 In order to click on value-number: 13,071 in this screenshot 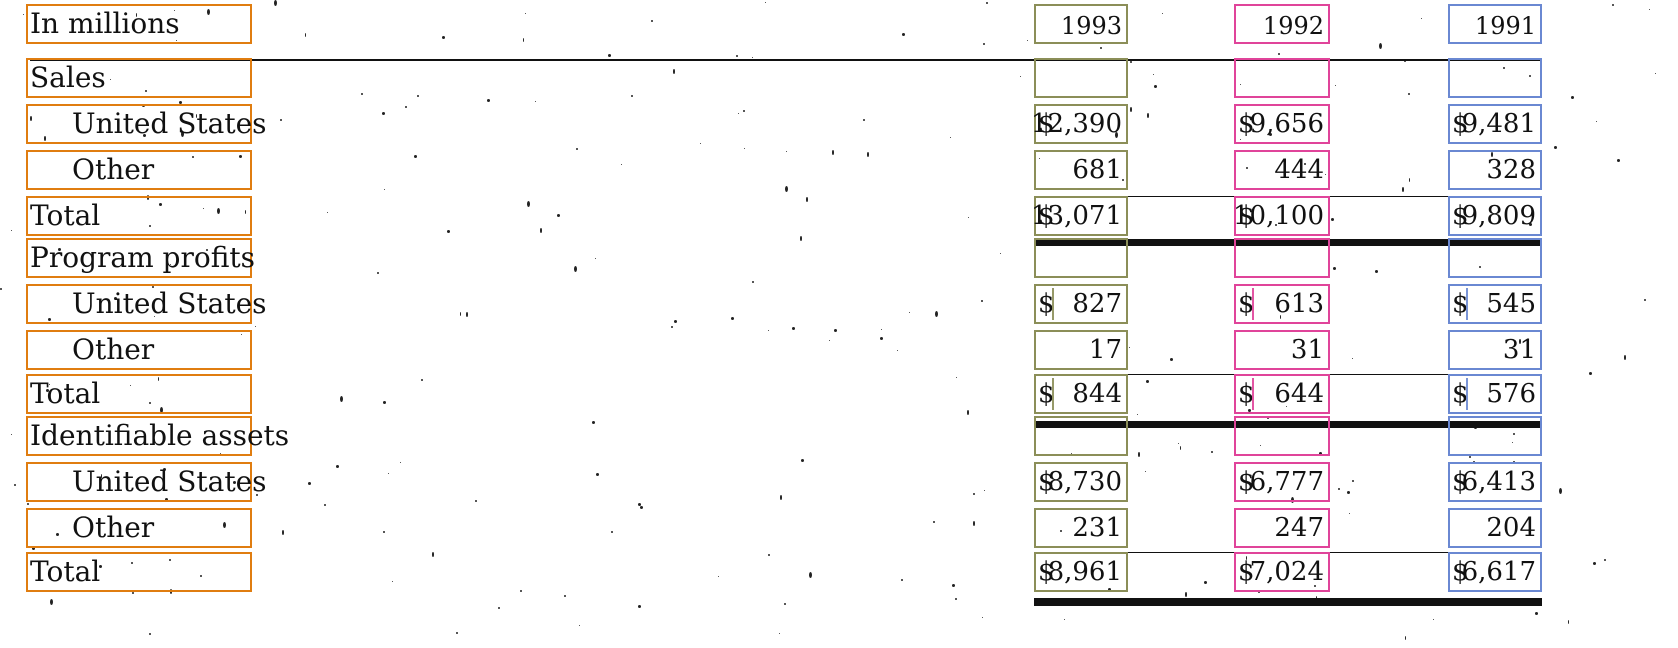, I will do `click(1076, 216)`.